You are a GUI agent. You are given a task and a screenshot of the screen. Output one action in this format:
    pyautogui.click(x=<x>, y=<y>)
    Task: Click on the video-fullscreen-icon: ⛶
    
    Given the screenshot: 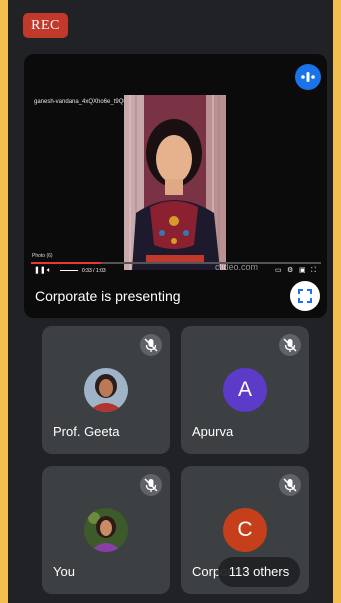 What is the action you would take?
    pyautogui.click(x=313, y=271)
    